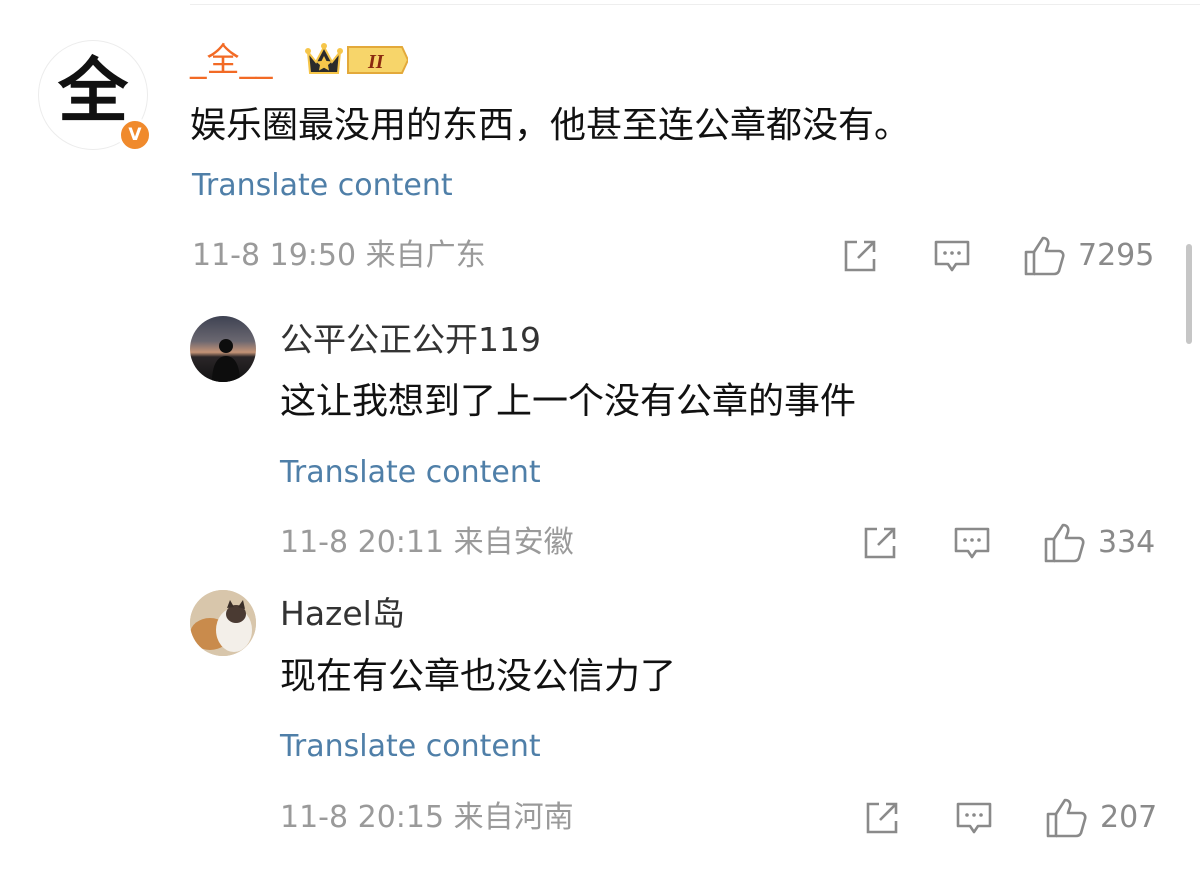 This screenshot has width=1200, height=876. Describe the element at coordinates (695, 4) in the screenshot. I see `top-divider` at that location.